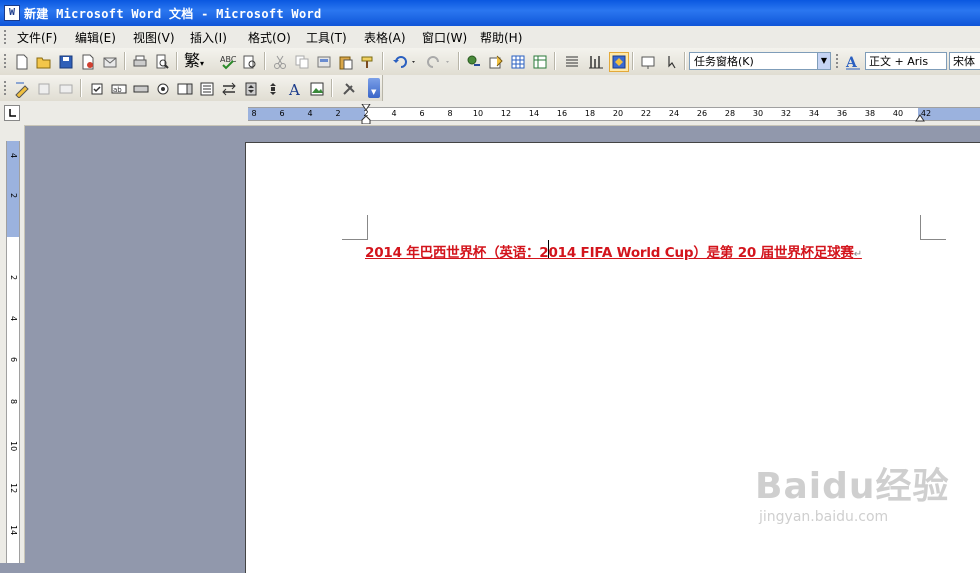  I want to click on ruler-tick-label: 16, so click(562, 113).